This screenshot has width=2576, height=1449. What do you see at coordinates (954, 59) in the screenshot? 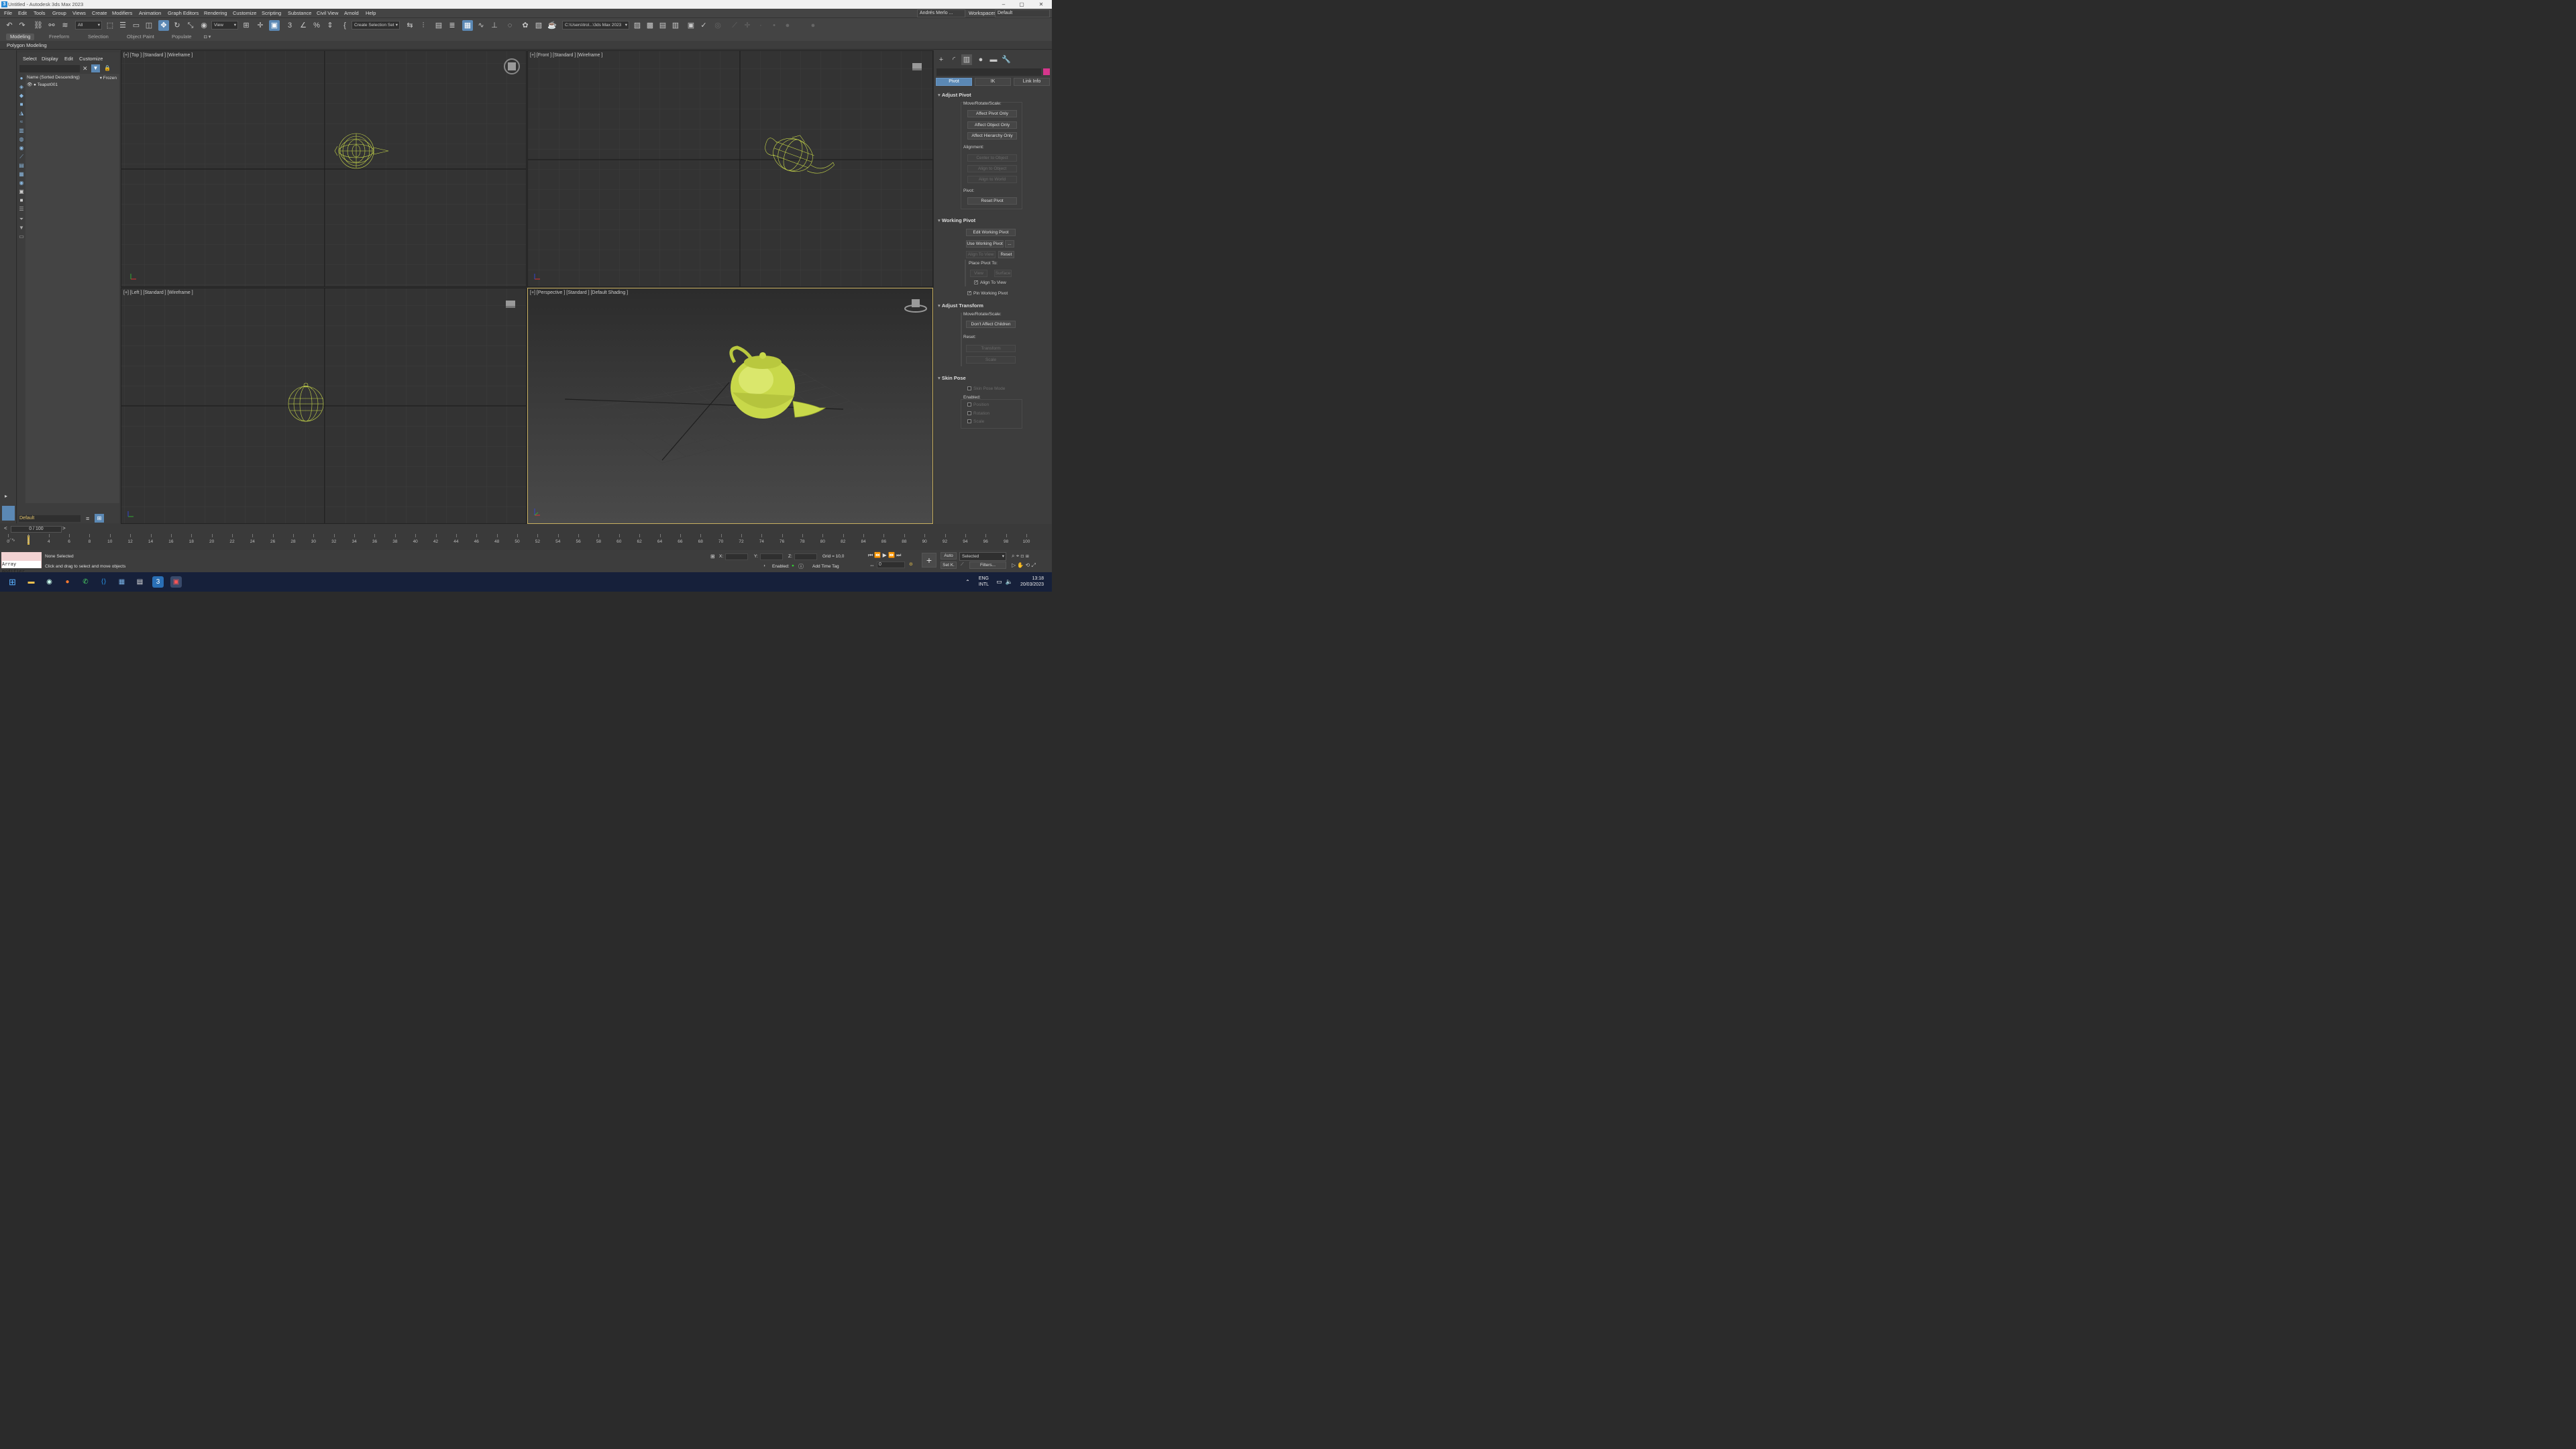
I see `modify-tab-icon: ◜` at bounding box center [954, 59].